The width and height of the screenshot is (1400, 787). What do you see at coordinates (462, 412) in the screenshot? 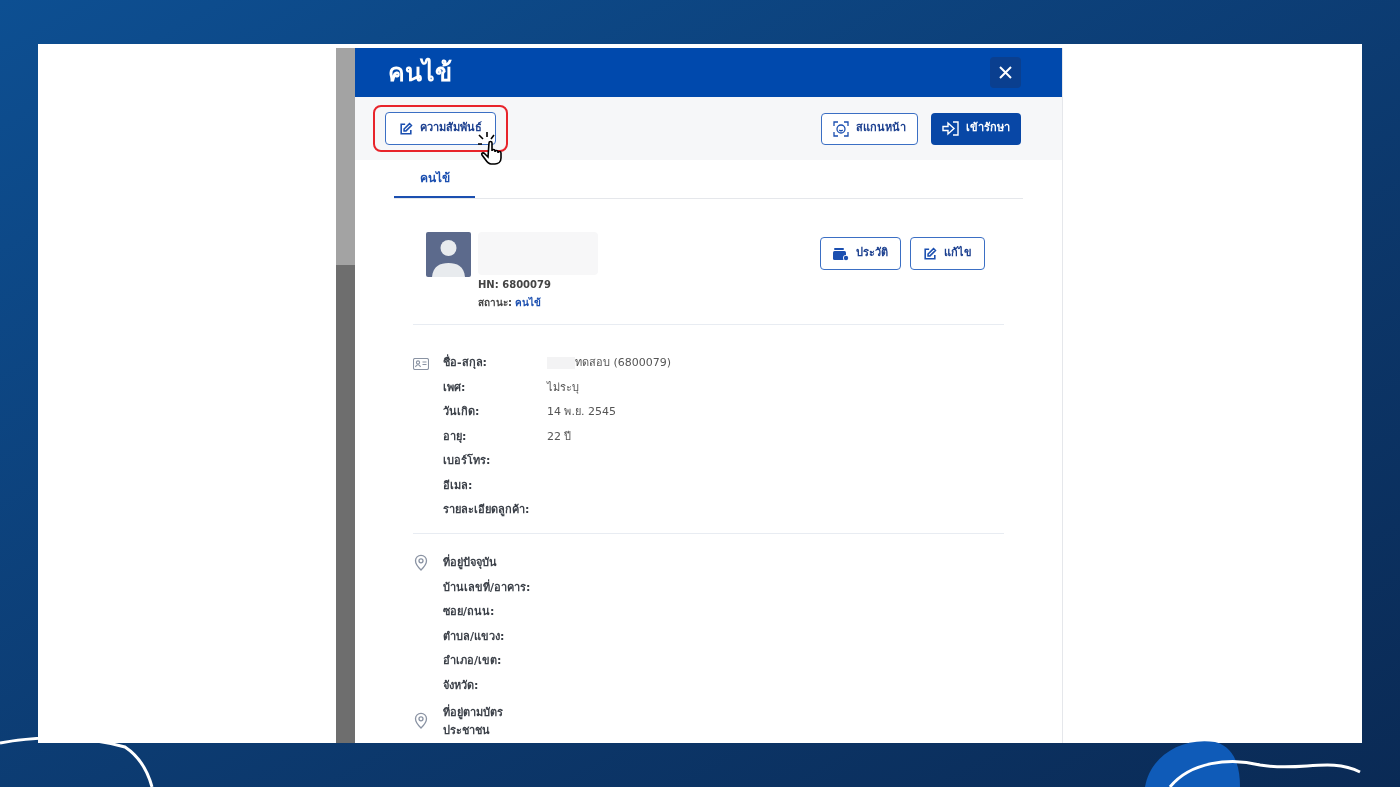
I see `field-label: วันเกิด:` at bounding box center [462, 412].